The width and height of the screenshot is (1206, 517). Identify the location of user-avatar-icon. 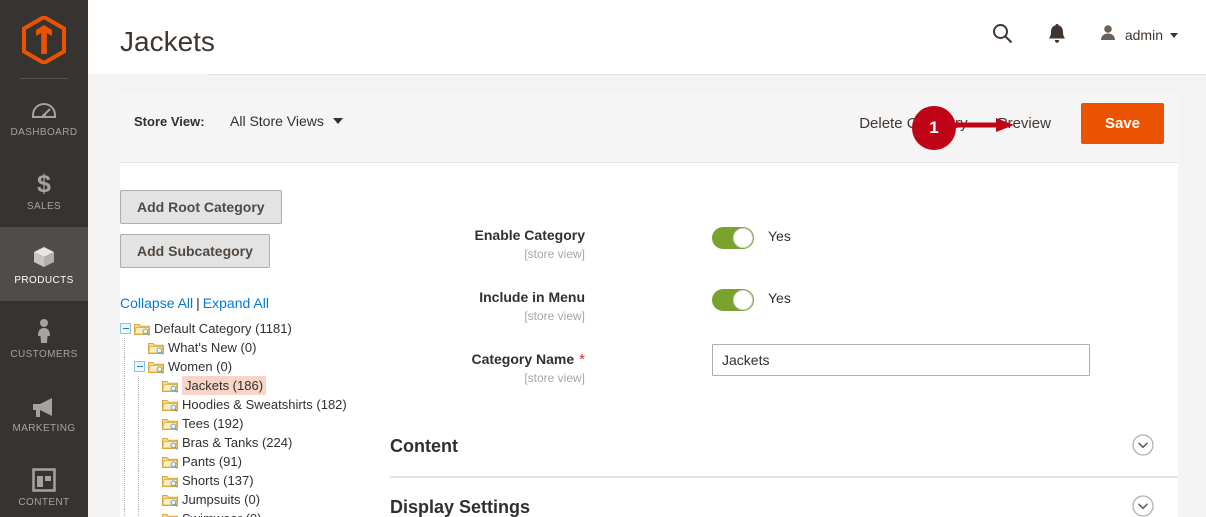
(1107, 35).